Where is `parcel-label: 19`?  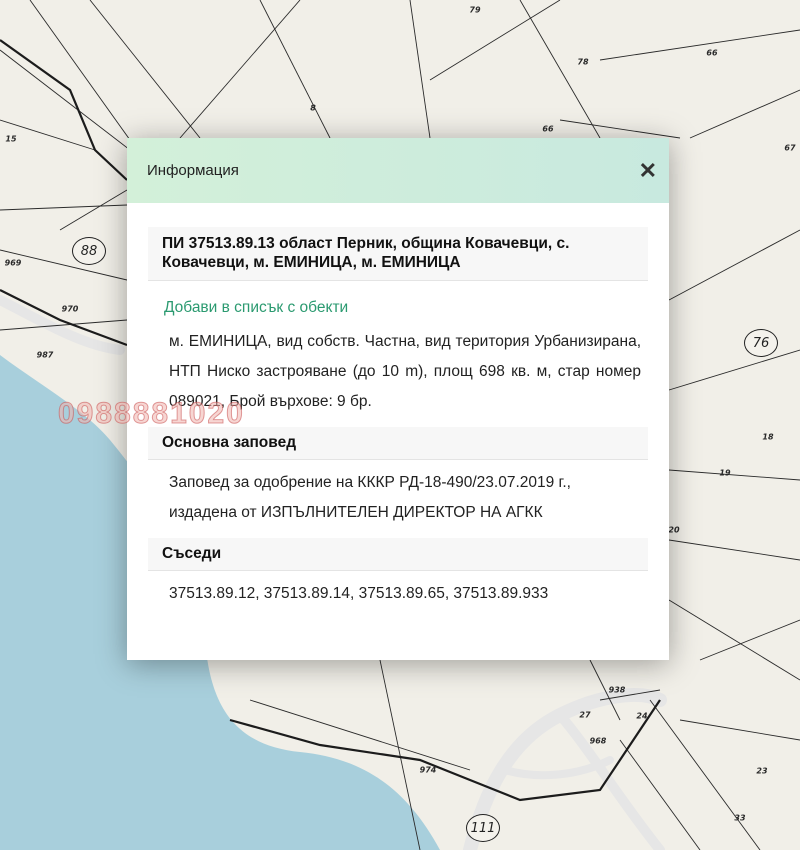 parcel-label: 19 is located at coordinates (725, 473).